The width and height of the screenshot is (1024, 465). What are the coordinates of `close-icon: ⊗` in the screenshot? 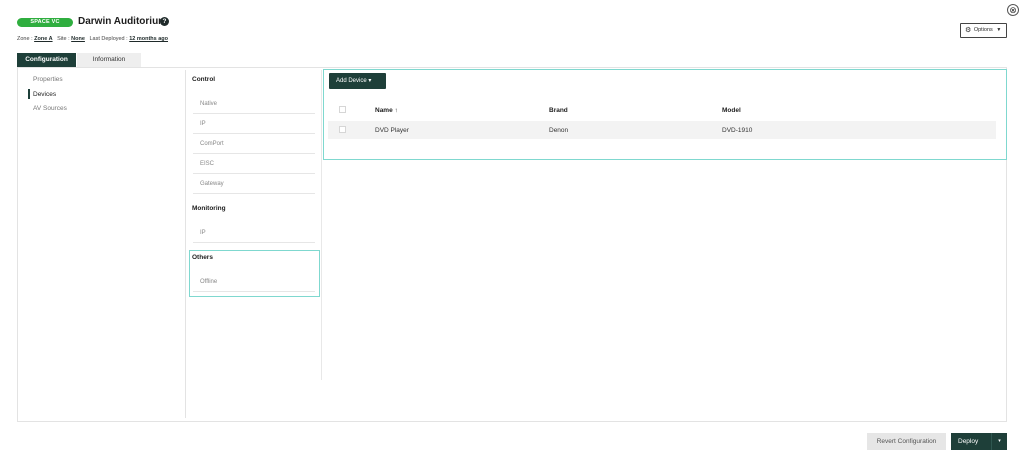 It's located at (1013, 10).